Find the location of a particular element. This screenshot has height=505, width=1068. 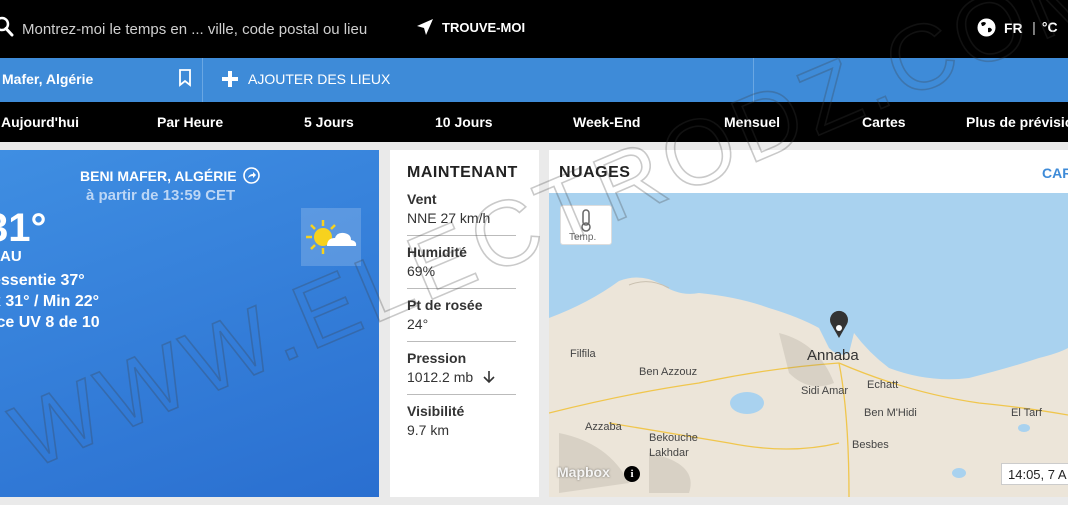

location-bar: Mafer, Algérie AJOUTER DES LIEUX is located at coordinates (534, 80).